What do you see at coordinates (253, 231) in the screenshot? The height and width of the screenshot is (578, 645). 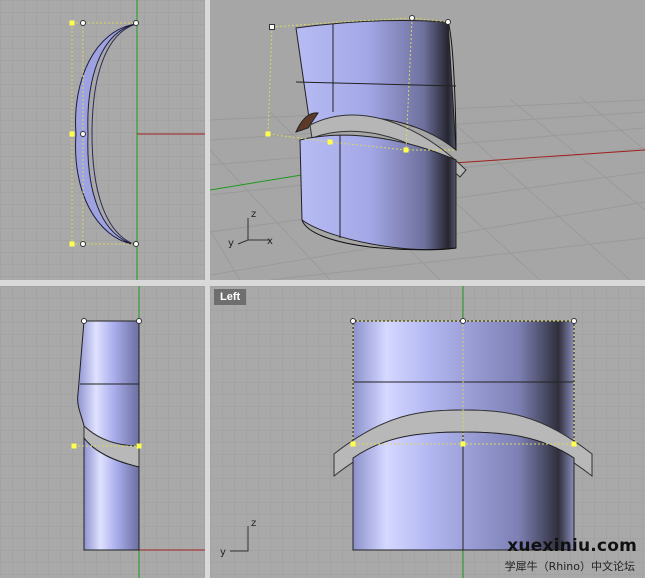 I see `axis-gizmo` at bounding box center [253, 231].